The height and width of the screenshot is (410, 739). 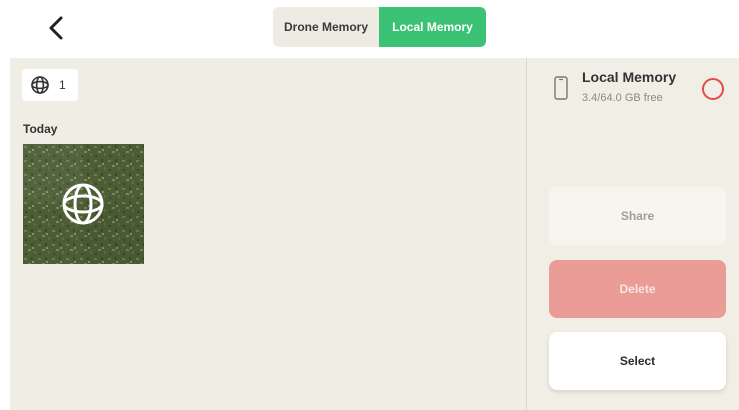 I want to click on back-button, so click(x=56, y=28).